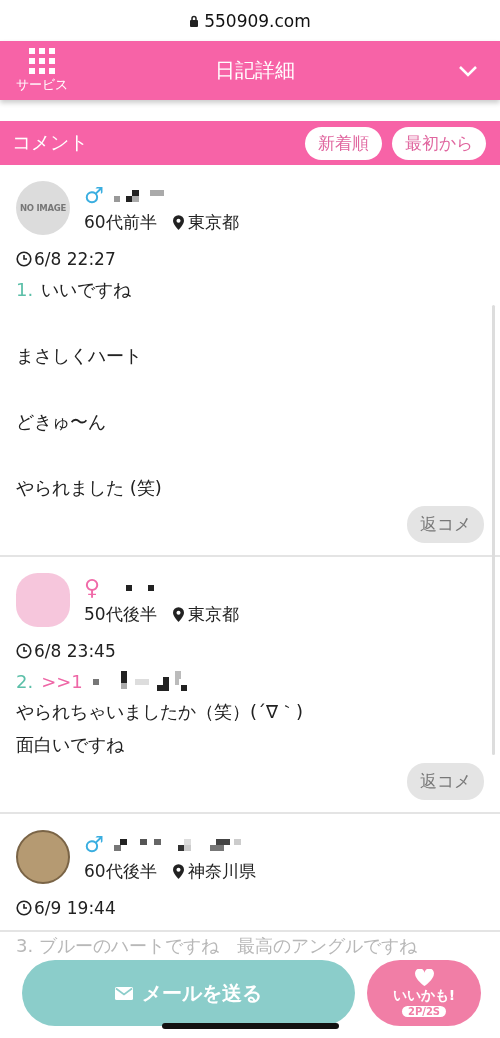 This screenshot has height=1038, width=500. I want to click on comment-text: やられちゃいましたか（笑）(´∇｀), so click(160, 712).